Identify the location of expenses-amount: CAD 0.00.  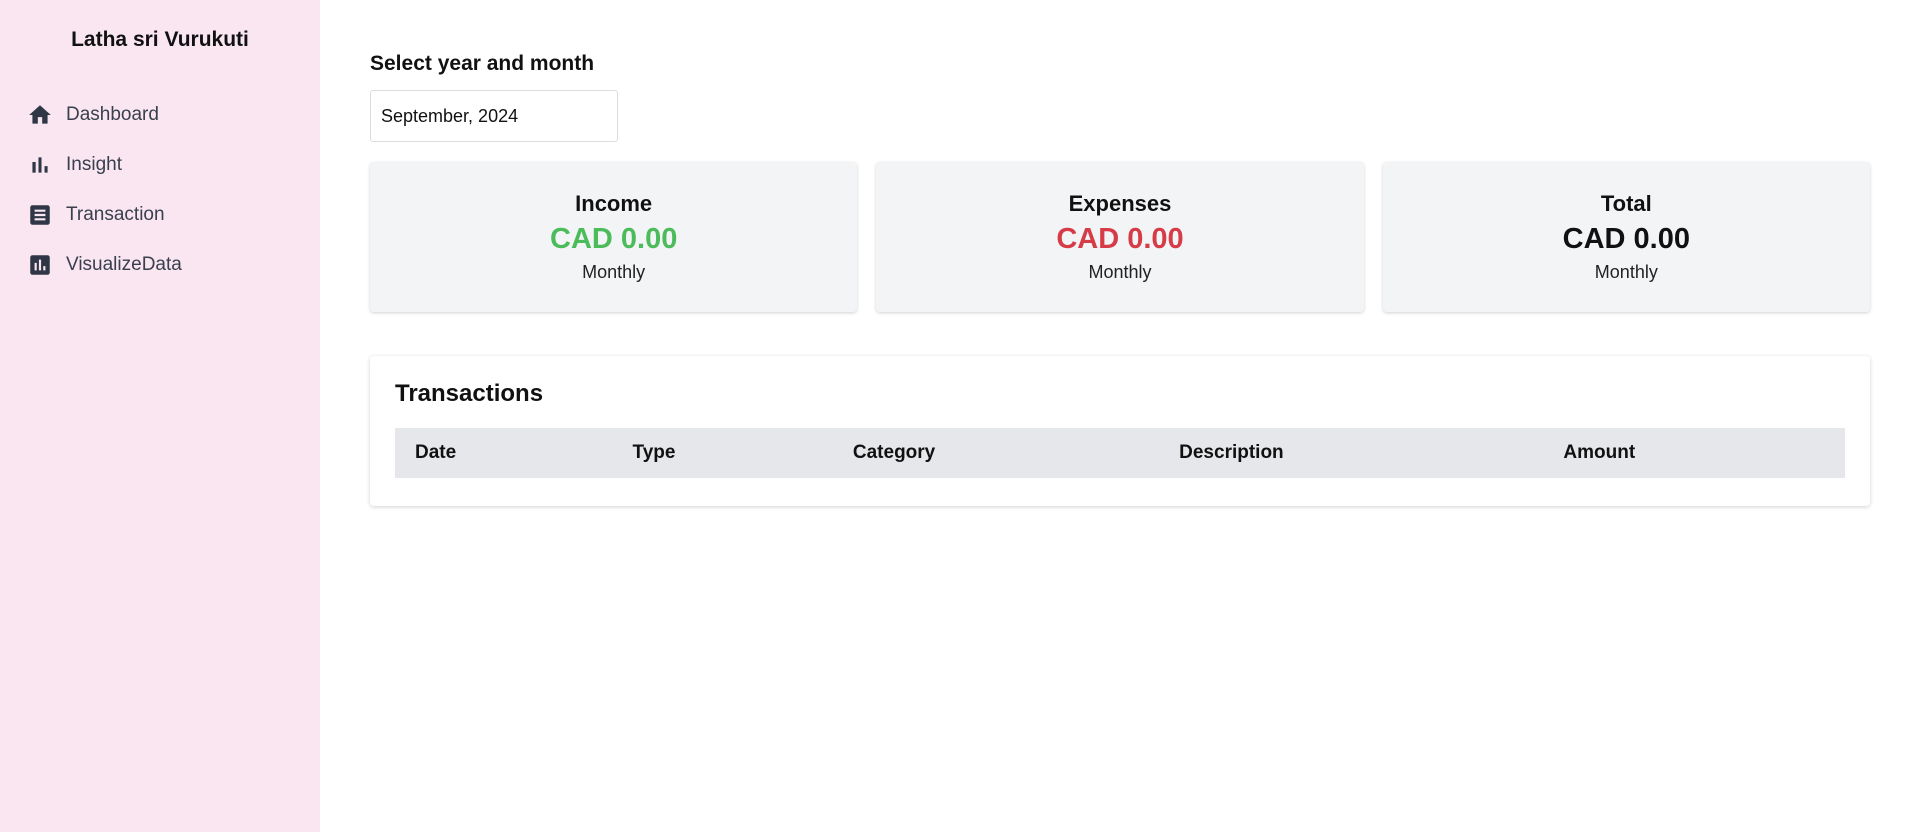
(1120, 239).